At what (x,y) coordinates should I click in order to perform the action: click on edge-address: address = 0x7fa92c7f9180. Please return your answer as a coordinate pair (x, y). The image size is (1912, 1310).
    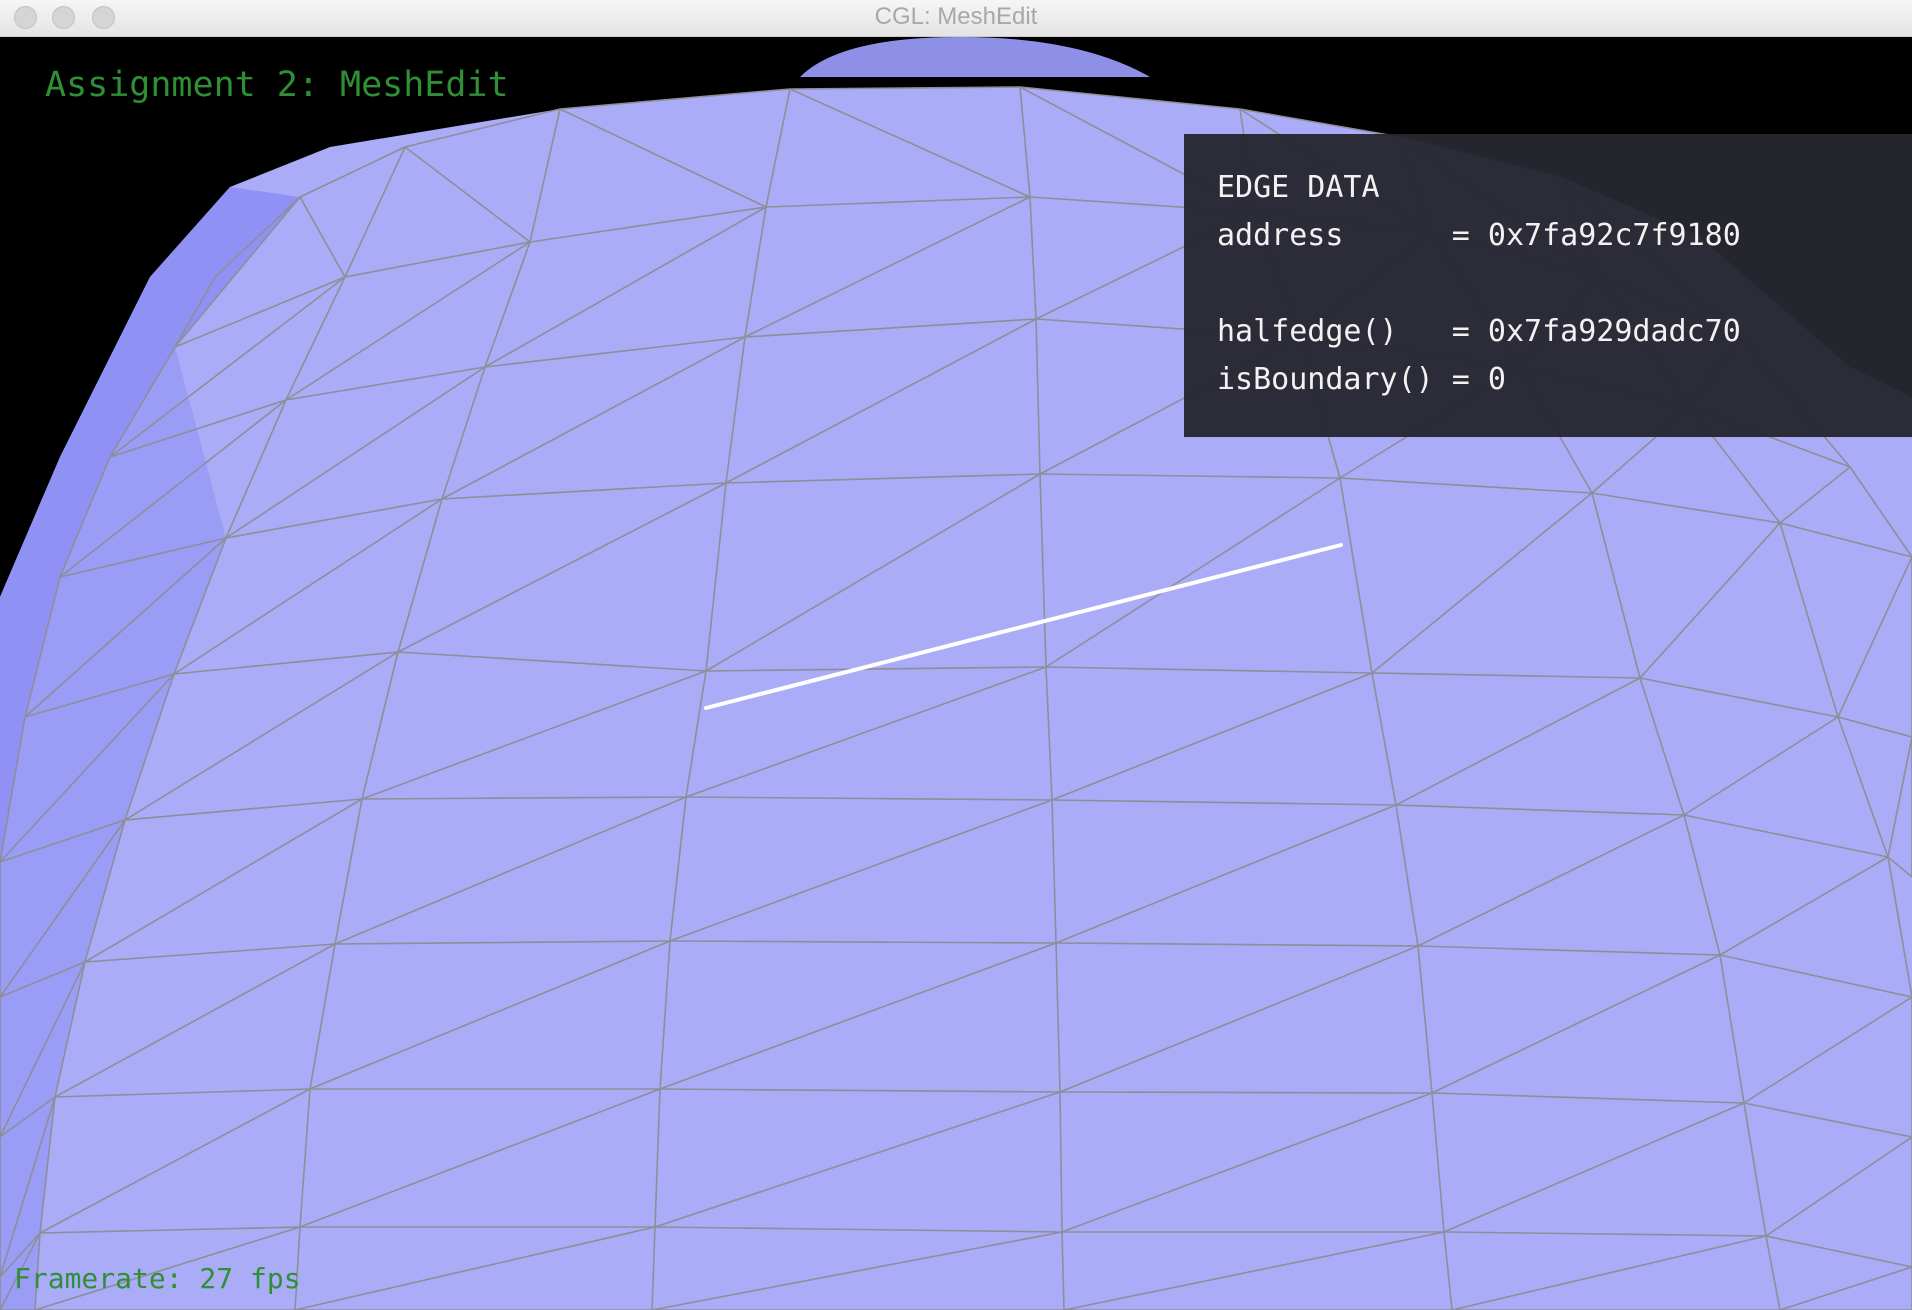
    Looking at the image, I should click on (1479, 235).